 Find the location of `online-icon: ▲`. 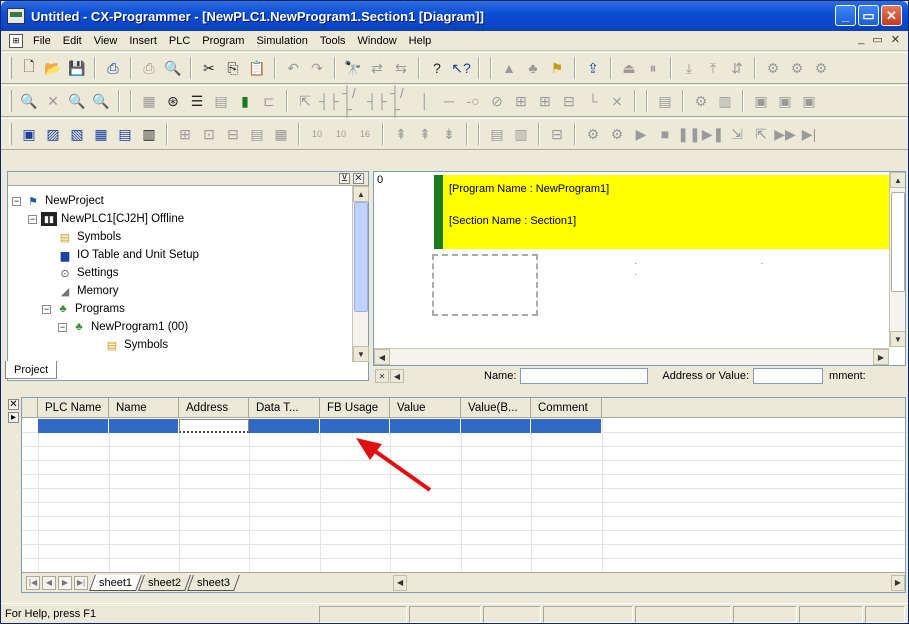

online-icon: ▲ is located at coordinates (509, 68).